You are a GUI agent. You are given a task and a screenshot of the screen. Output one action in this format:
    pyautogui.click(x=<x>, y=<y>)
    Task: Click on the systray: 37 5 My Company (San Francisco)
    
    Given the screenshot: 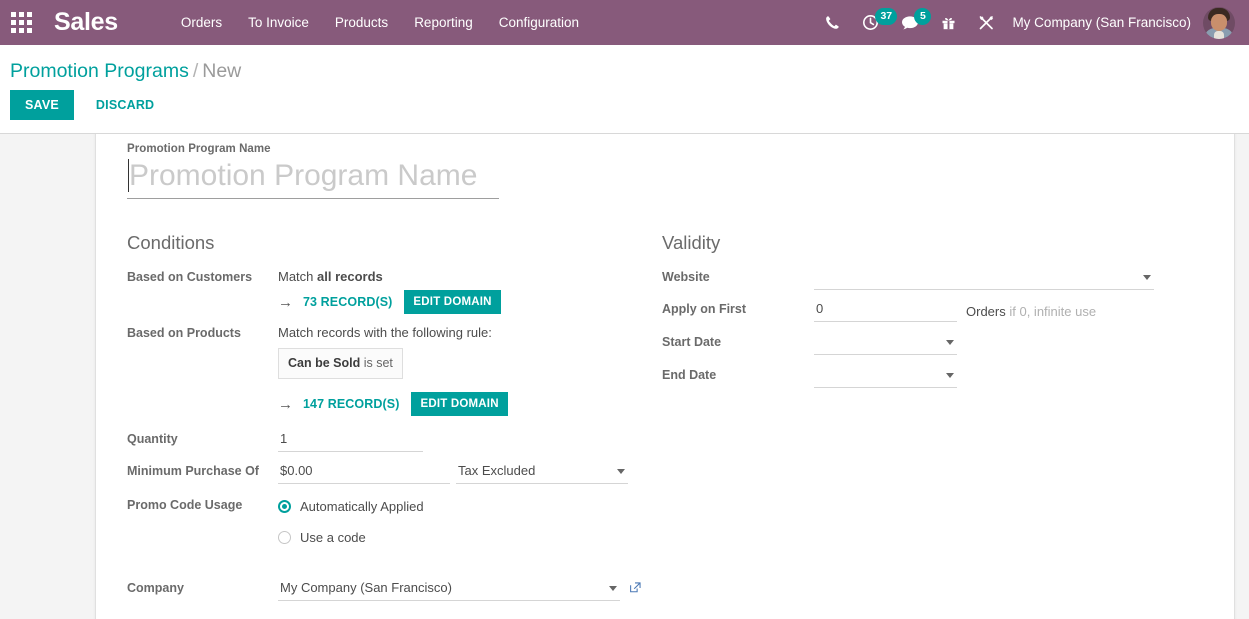 What is the action you would take?
    pyautogui.click(x=1031, y=22)
    